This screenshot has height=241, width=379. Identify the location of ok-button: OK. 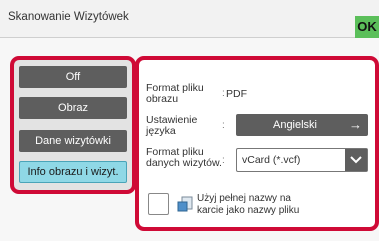
(367, 27).